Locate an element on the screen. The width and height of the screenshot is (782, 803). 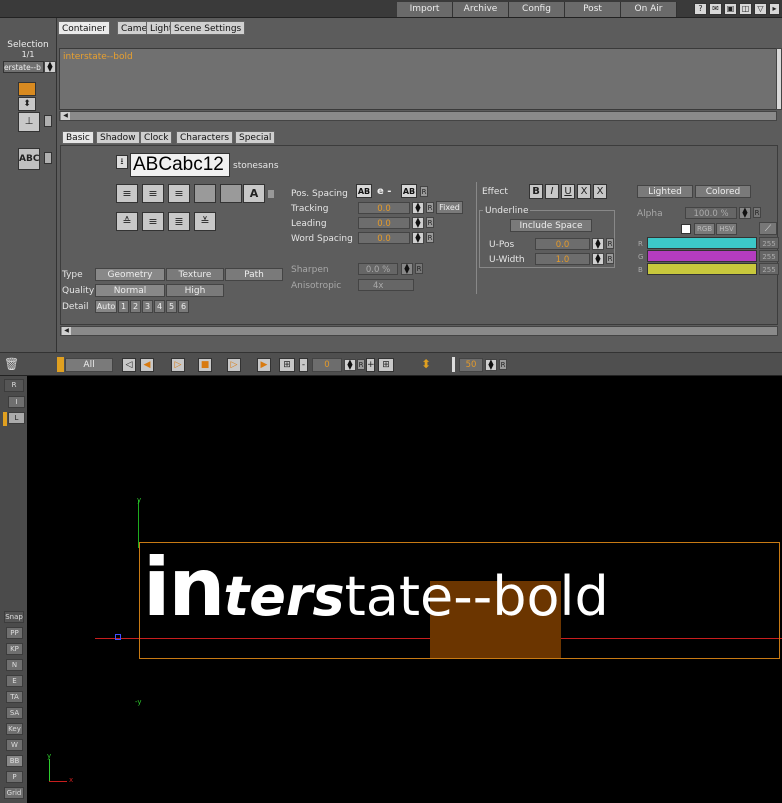
keyframe-icon: ⊞ is located at coordinates (287, 365).